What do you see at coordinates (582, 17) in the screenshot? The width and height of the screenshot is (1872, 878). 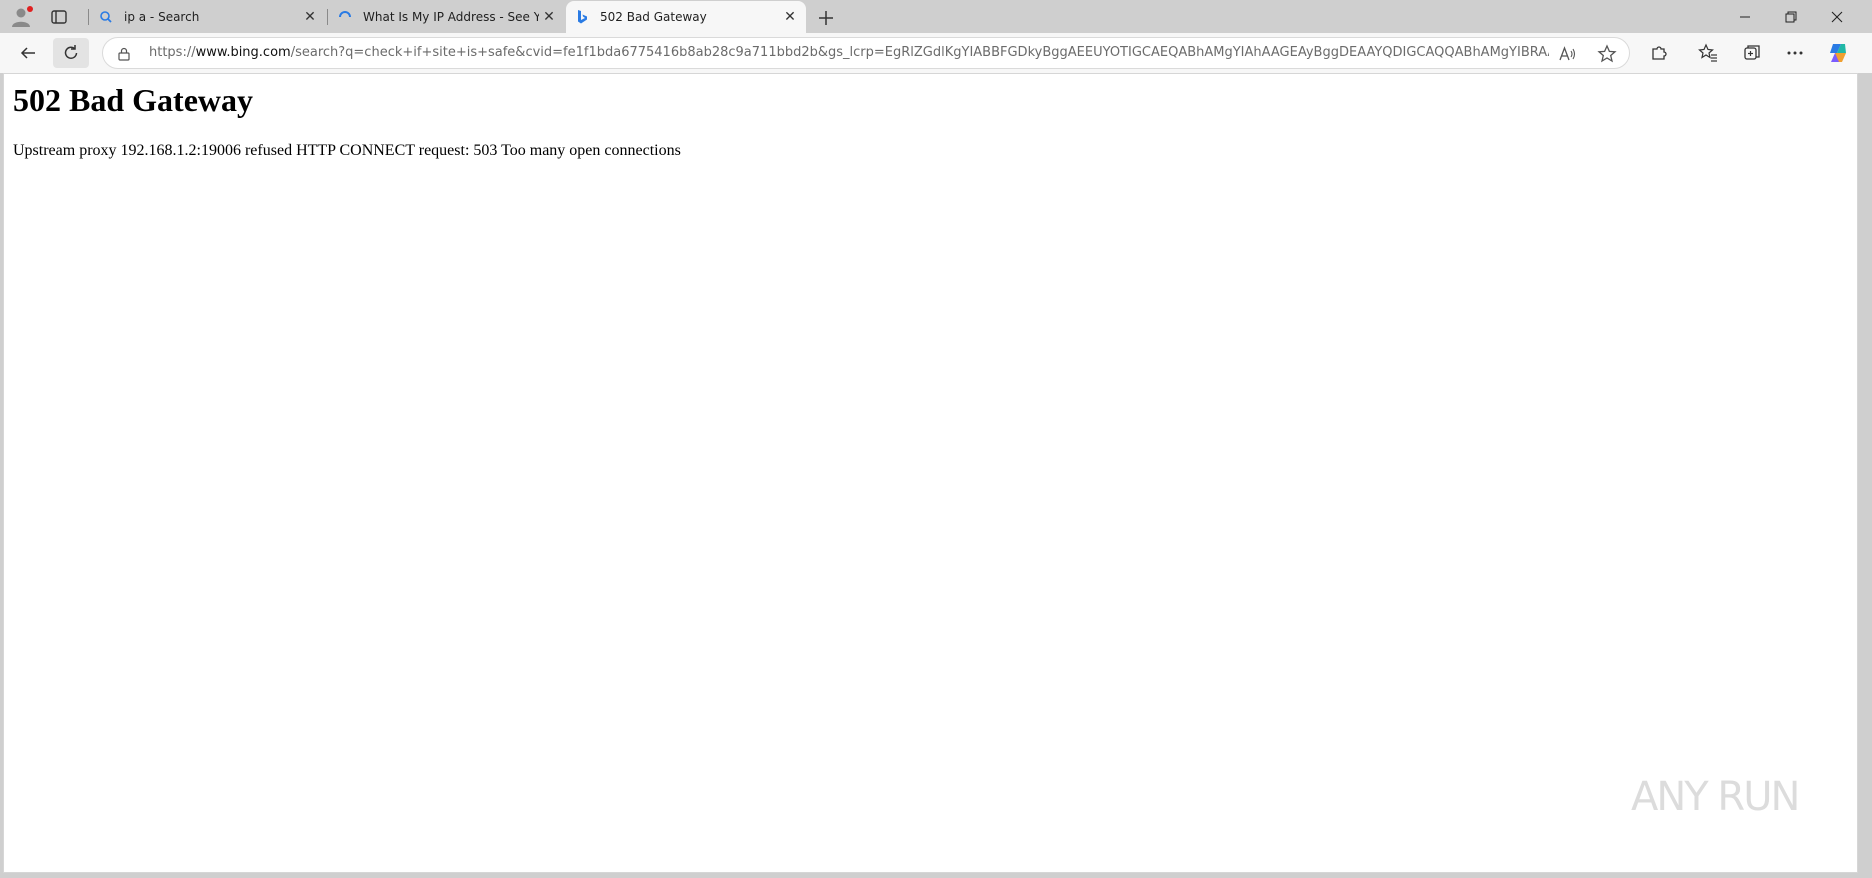 I see `bing-icon` at bounding box center [582, 17].